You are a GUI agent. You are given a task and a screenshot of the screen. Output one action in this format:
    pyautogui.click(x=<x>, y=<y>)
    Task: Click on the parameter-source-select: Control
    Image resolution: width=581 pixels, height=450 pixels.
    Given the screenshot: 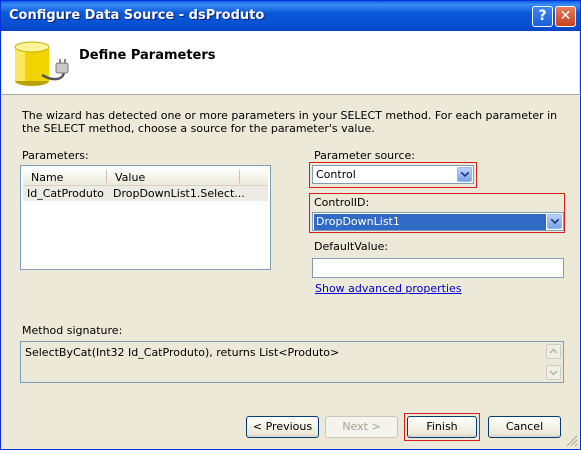 What is the action you would take?
    pyautogui.click(x=393, y=174)
    